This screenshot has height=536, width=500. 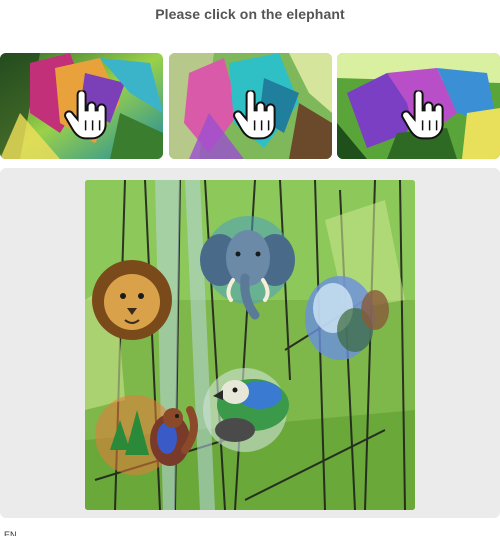 I want to click on language-selector: EN, so click(x=10, y=533).